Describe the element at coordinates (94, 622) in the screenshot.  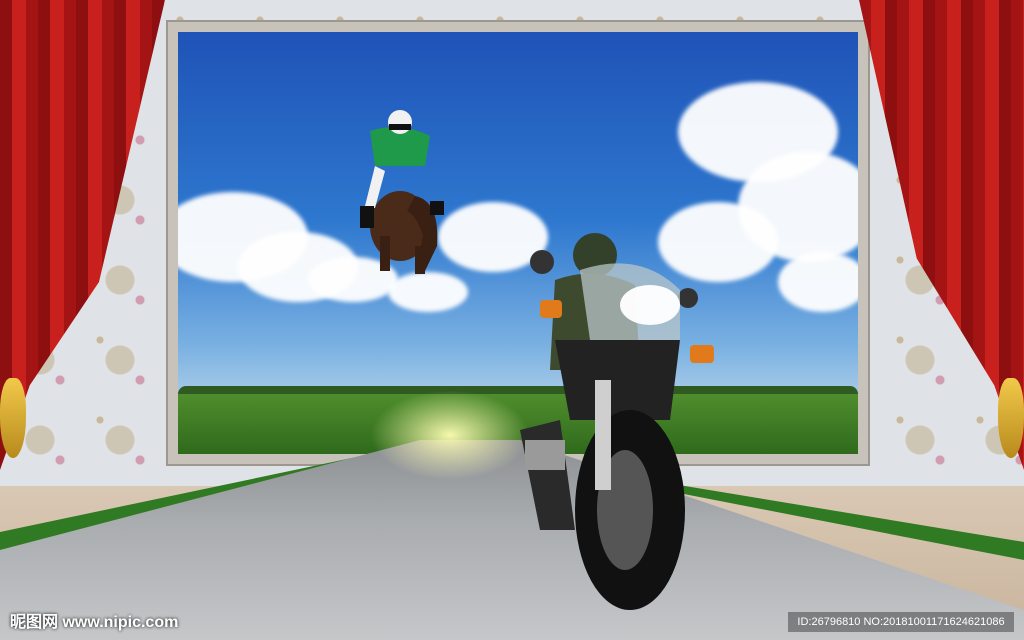
I see `site-watermark: 昵图网 www.nipic.com` at that location.